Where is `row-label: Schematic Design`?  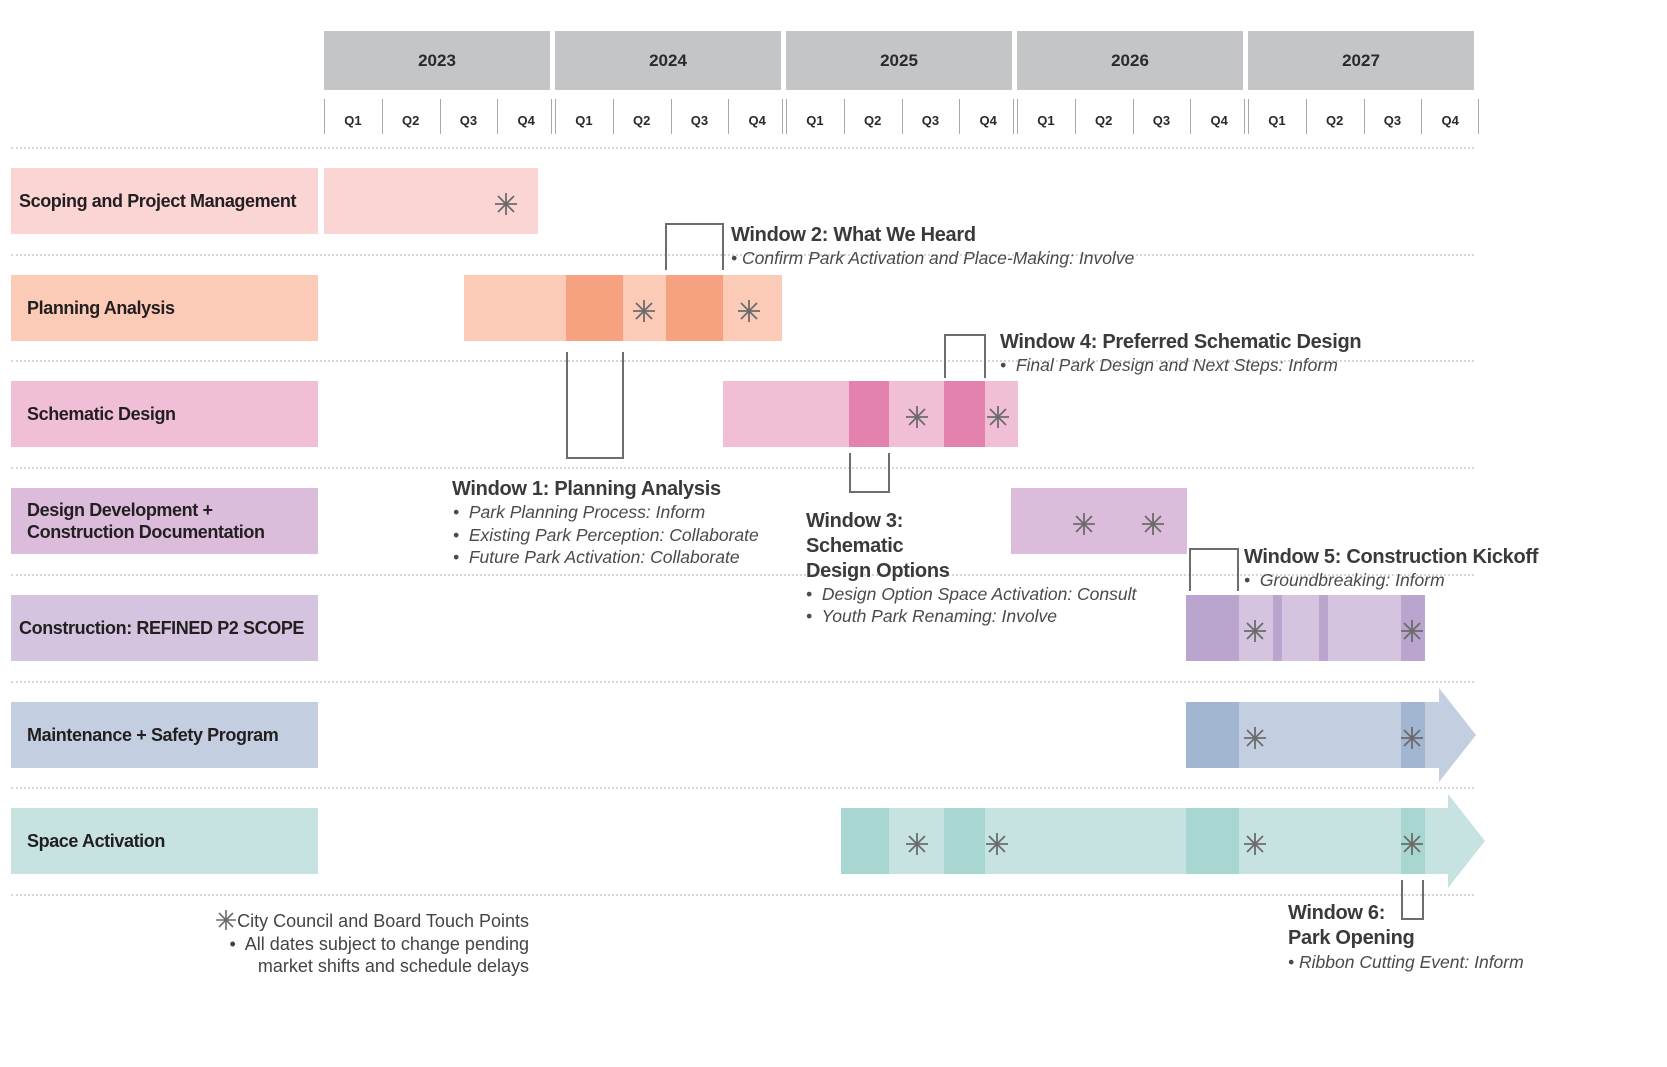
row-label: Schematic Design is located at coordinates (164, 414).